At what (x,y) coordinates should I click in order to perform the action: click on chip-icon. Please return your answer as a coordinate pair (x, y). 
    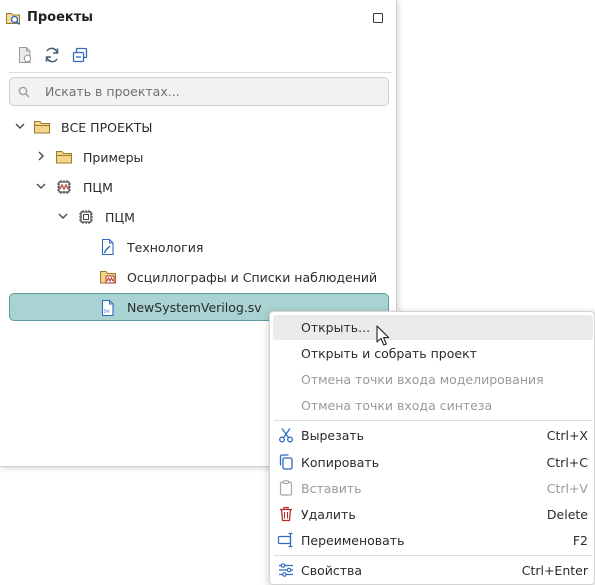
    Looking at the image, I should click on (86, 217).